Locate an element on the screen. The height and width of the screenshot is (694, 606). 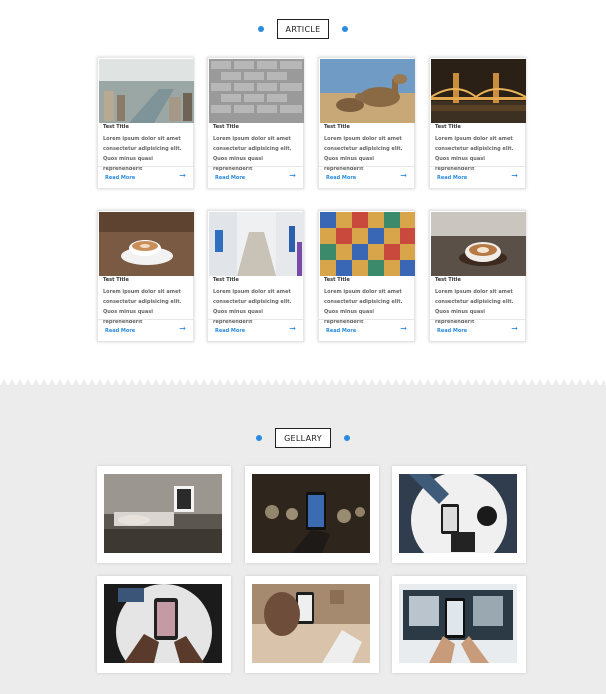
phone-monitor-photo is located at coordinates (458, 623).